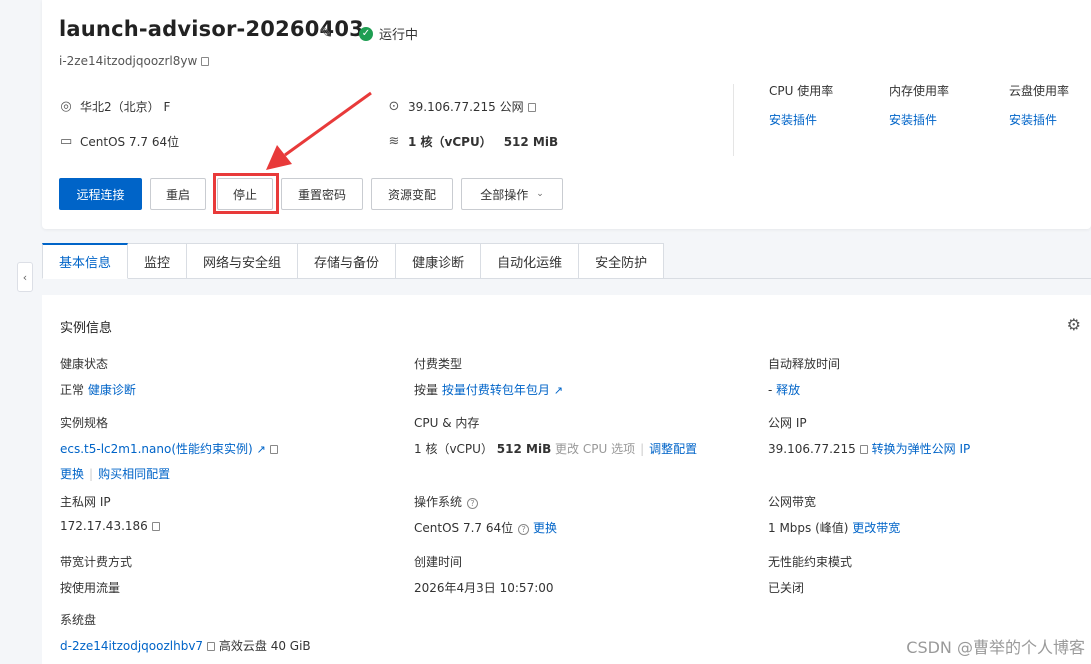  What do you see at coordinates (85, 261) in the screenshot?
I see `tab-basic-info: 基本信息` at bounding box center [85, 261].